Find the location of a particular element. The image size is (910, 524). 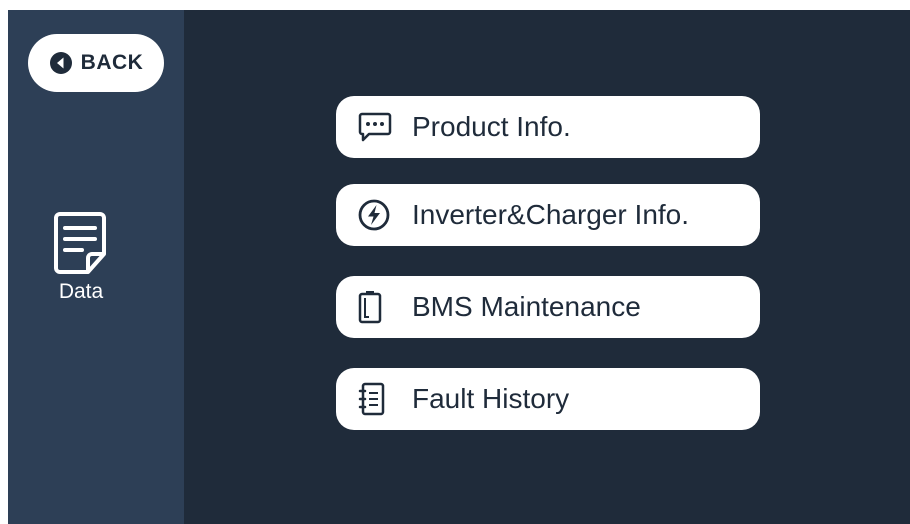

fault-history-button: Fault History is located at coordinates (548, 399).